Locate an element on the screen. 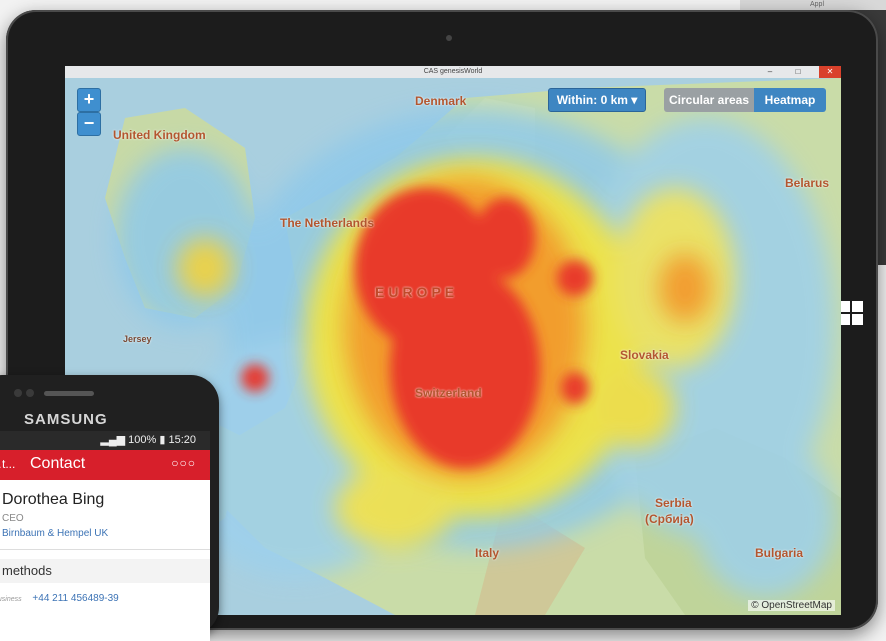 The width and height of the screenshot is (886, 641). circular-areas-toggle: Circular areas is located at coordinates (709, 100).